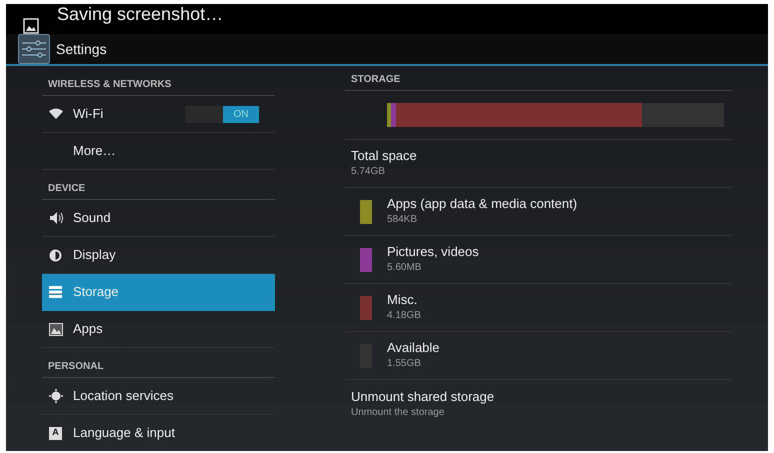 The width and height of the screenshot is (774, 453). What do you see at coordinates (413, 348) in the screenshot?
I see `item-title: Available` at bounding box center [413, 348].